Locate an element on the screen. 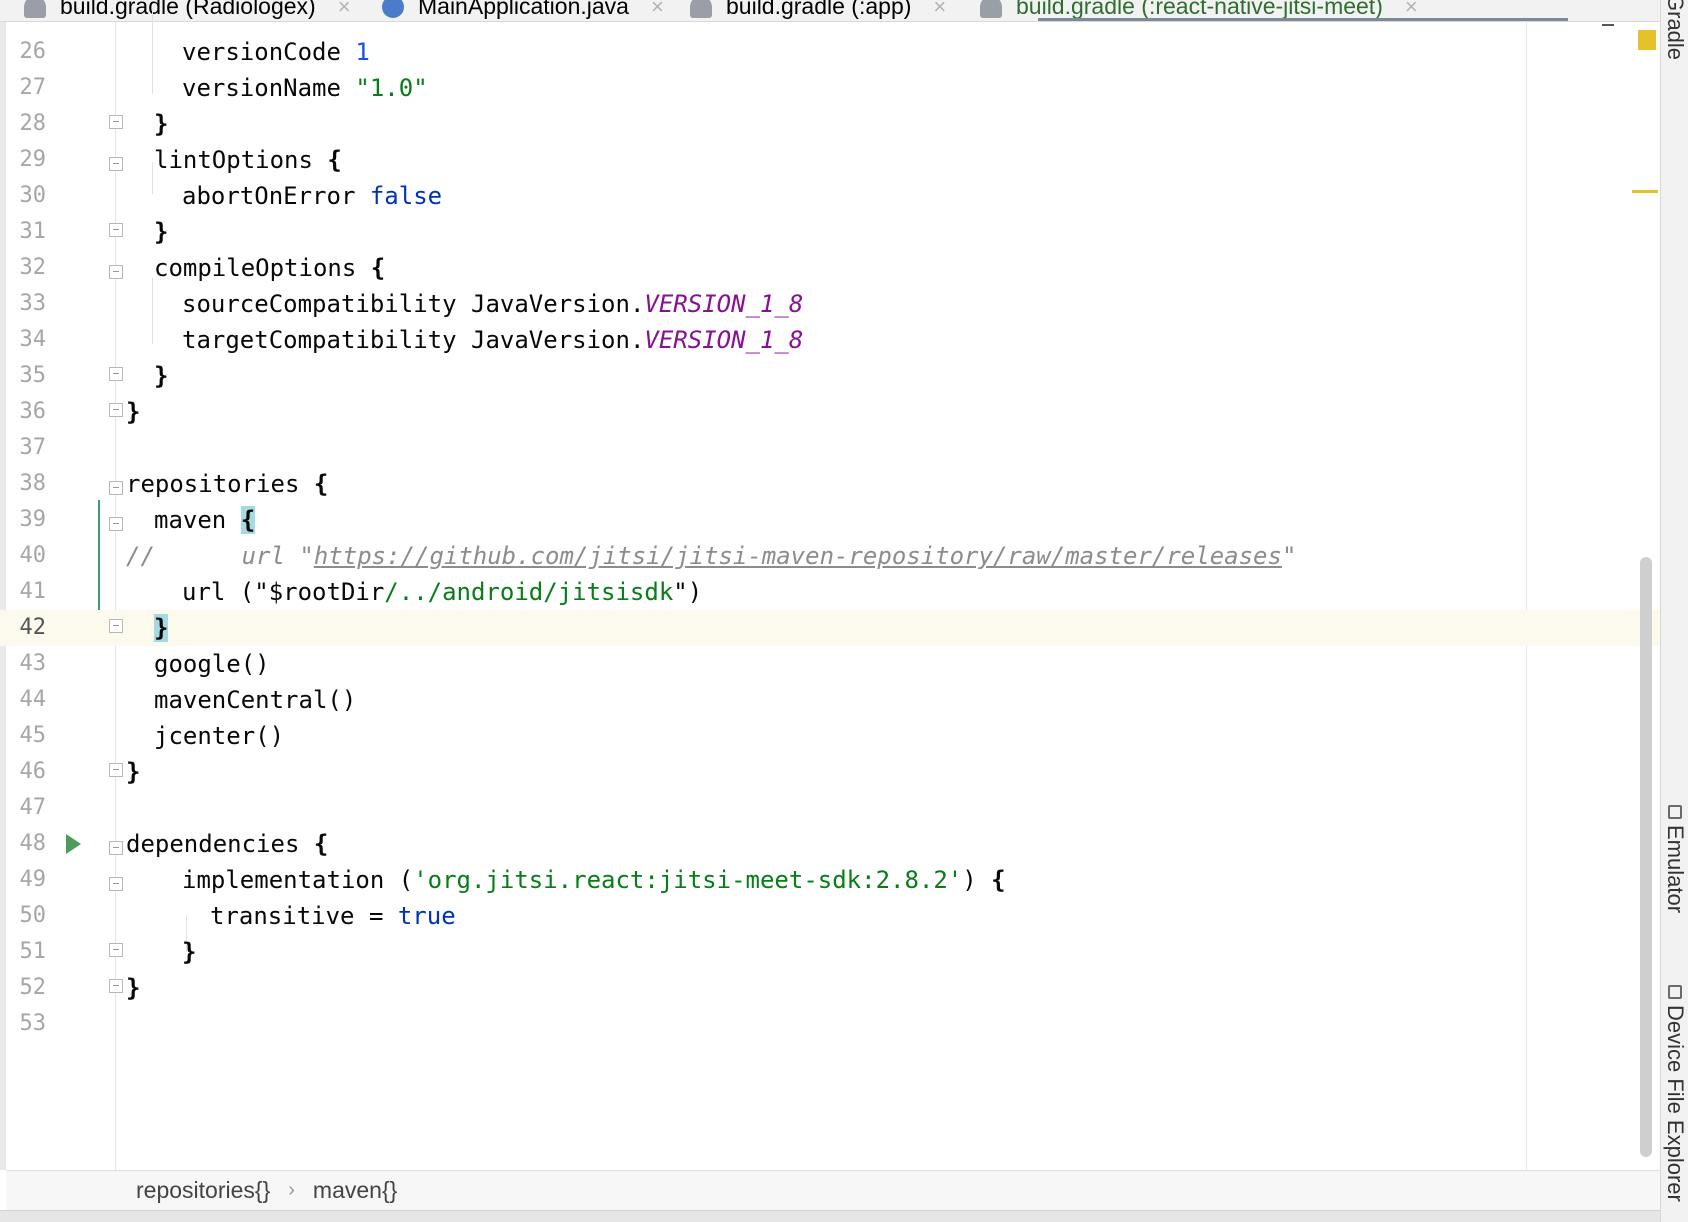 The height and width of the screenshot is (1222, 1688). code-line-39: 39 maven { is located at coordinates (830, 520).